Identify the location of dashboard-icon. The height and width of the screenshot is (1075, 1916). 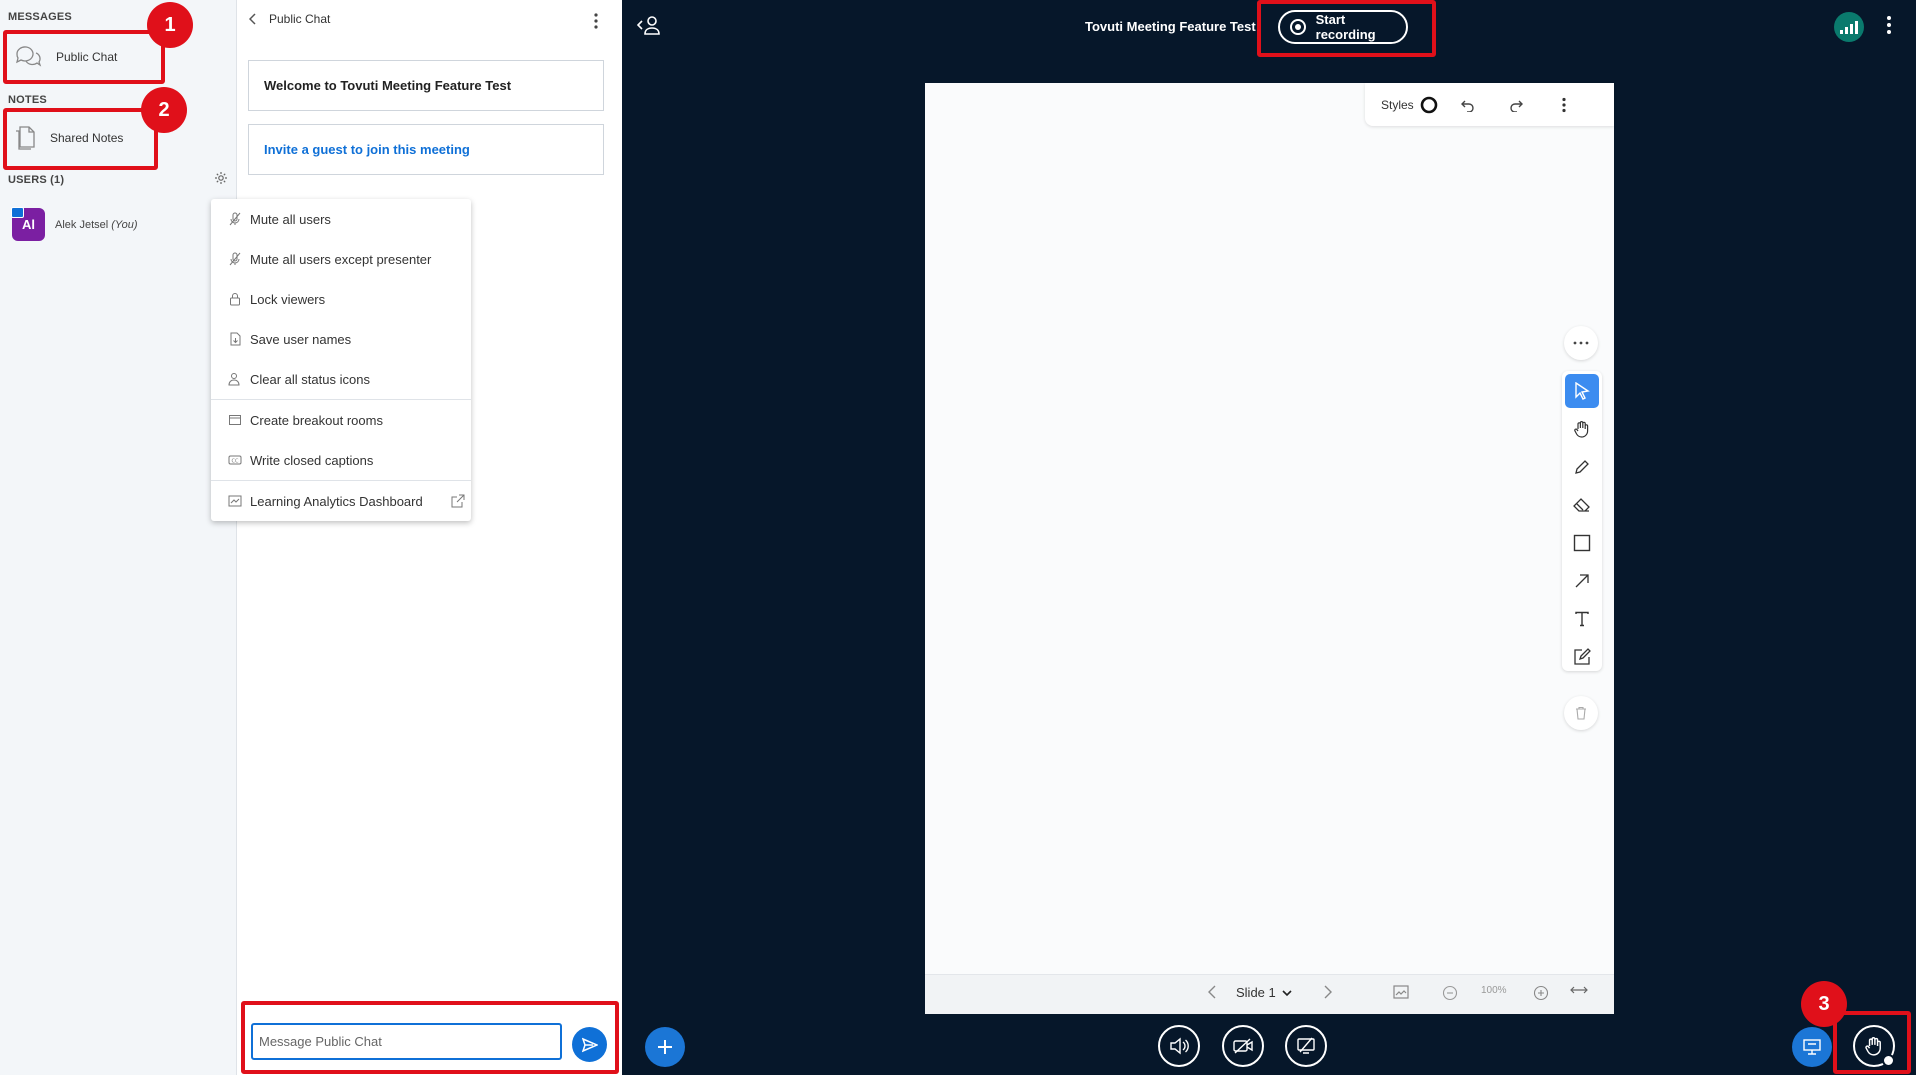
(235, 501).